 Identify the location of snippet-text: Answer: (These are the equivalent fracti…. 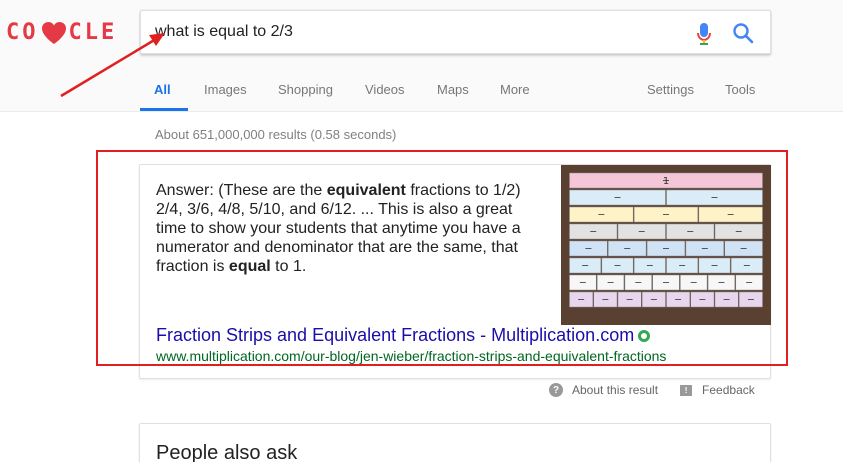
(338, 228).